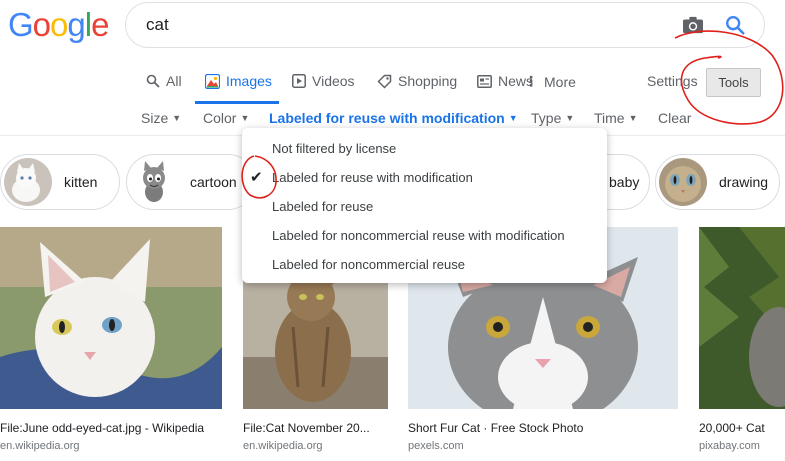  What do you see at coordinates (334, 148) in the screenshot?
I see `menu-item-not-filtered: Not filtered by license` at bounding box center [334, 148].